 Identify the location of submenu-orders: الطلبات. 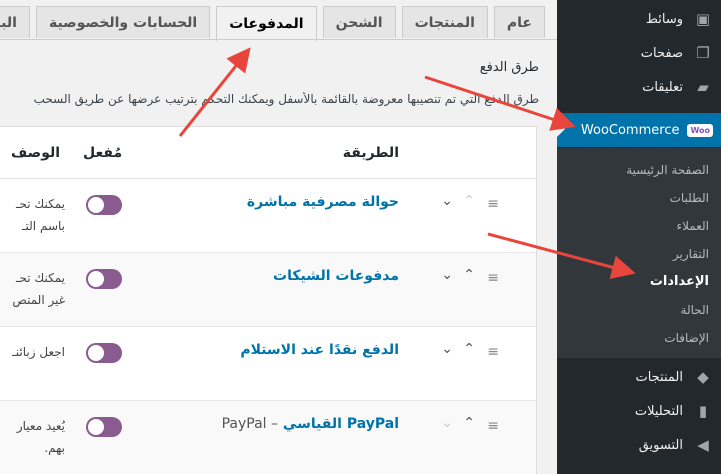
(689, 198).